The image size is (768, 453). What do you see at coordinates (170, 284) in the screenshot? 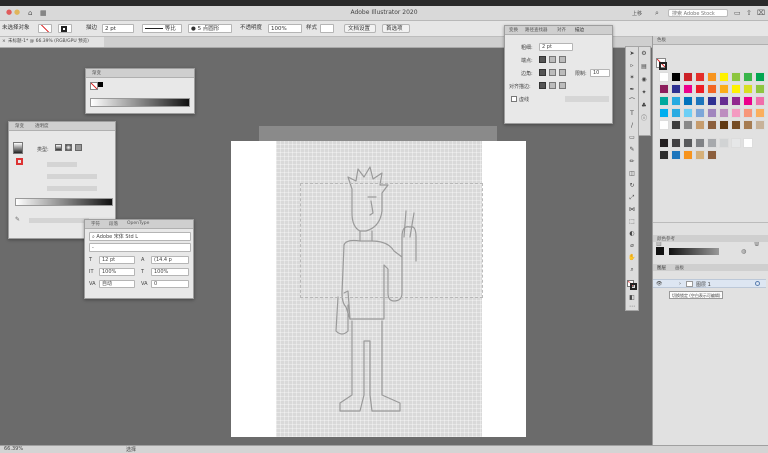
I see `tracking-input: 0` at bounding box center [170, 284].